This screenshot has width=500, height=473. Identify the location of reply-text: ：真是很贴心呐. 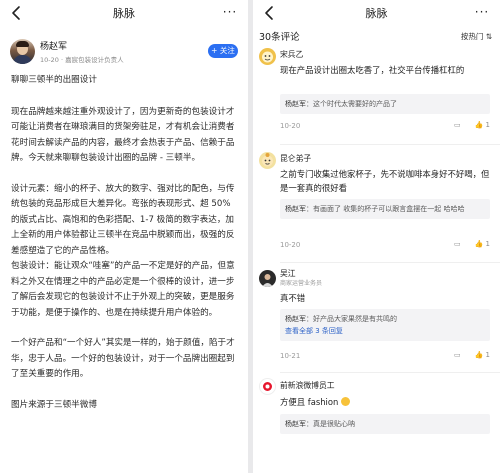
(330, 424).